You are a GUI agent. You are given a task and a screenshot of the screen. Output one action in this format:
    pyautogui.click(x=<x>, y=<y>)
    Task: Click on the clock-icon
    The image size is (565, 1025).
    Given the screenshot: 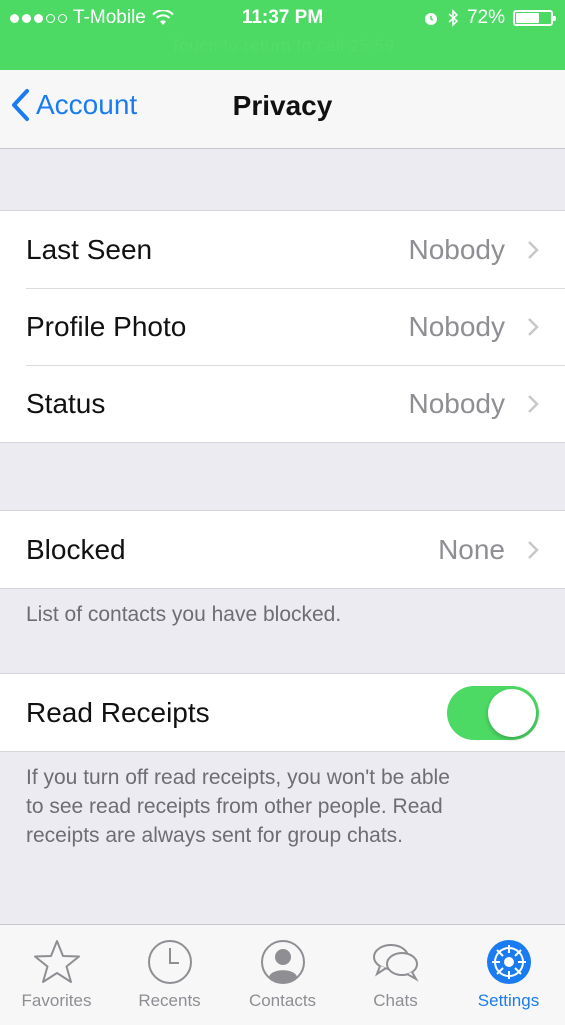 What is the action you would take?
    pyautogui.click(x=169, y=962)
    